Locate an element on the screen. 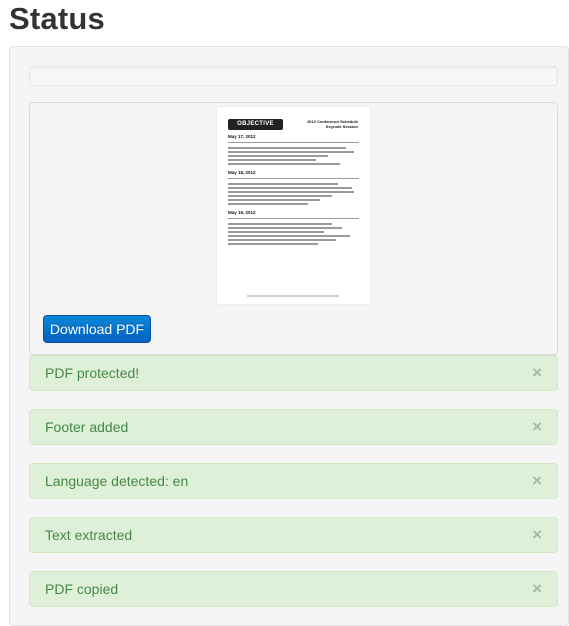 The image size is (569, 626). alert-message: PDF copied is located at coordinates (82, 589).